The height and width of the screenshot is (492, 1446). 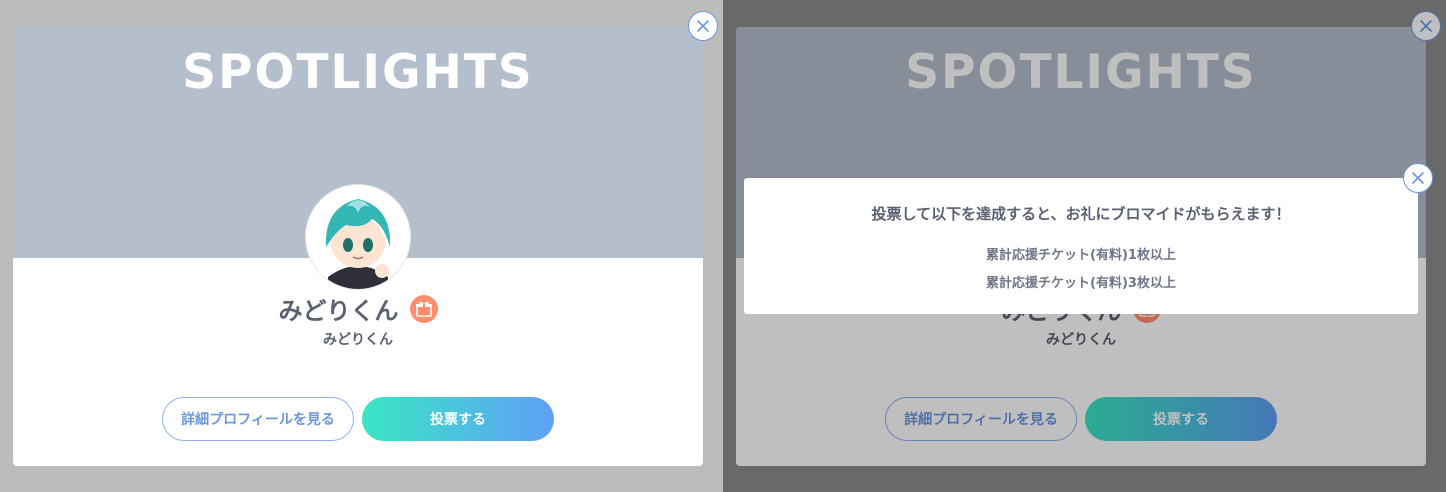 What do you see at coordinates (338, 311) in the screenshot?
I see `user-name: みどりくん` at bounding box center [338, 311].